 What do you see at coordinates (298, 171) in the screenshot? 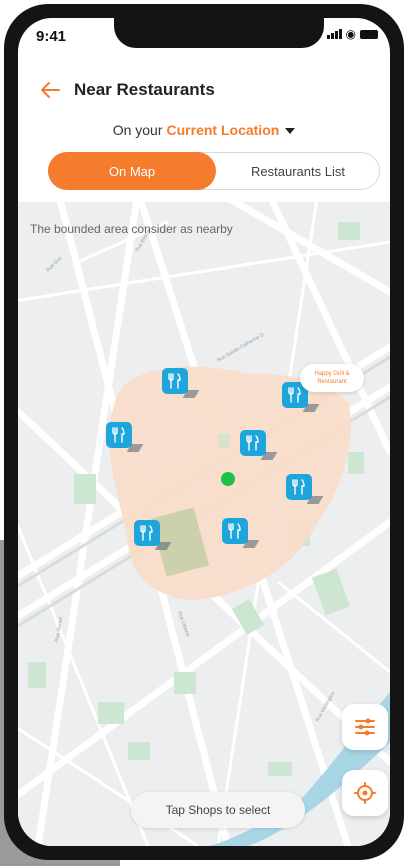
I see `tab-restaurants-list: Restaurants List` at bounding box center [298, 171].